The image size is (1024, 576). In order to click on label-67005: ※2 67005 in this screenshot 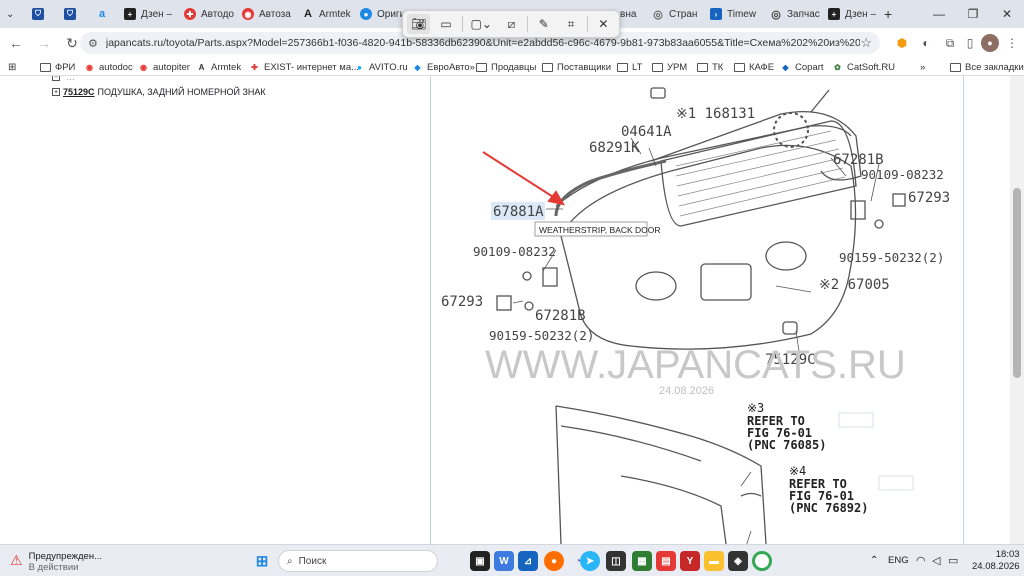, I will do `click(854, 285)`.